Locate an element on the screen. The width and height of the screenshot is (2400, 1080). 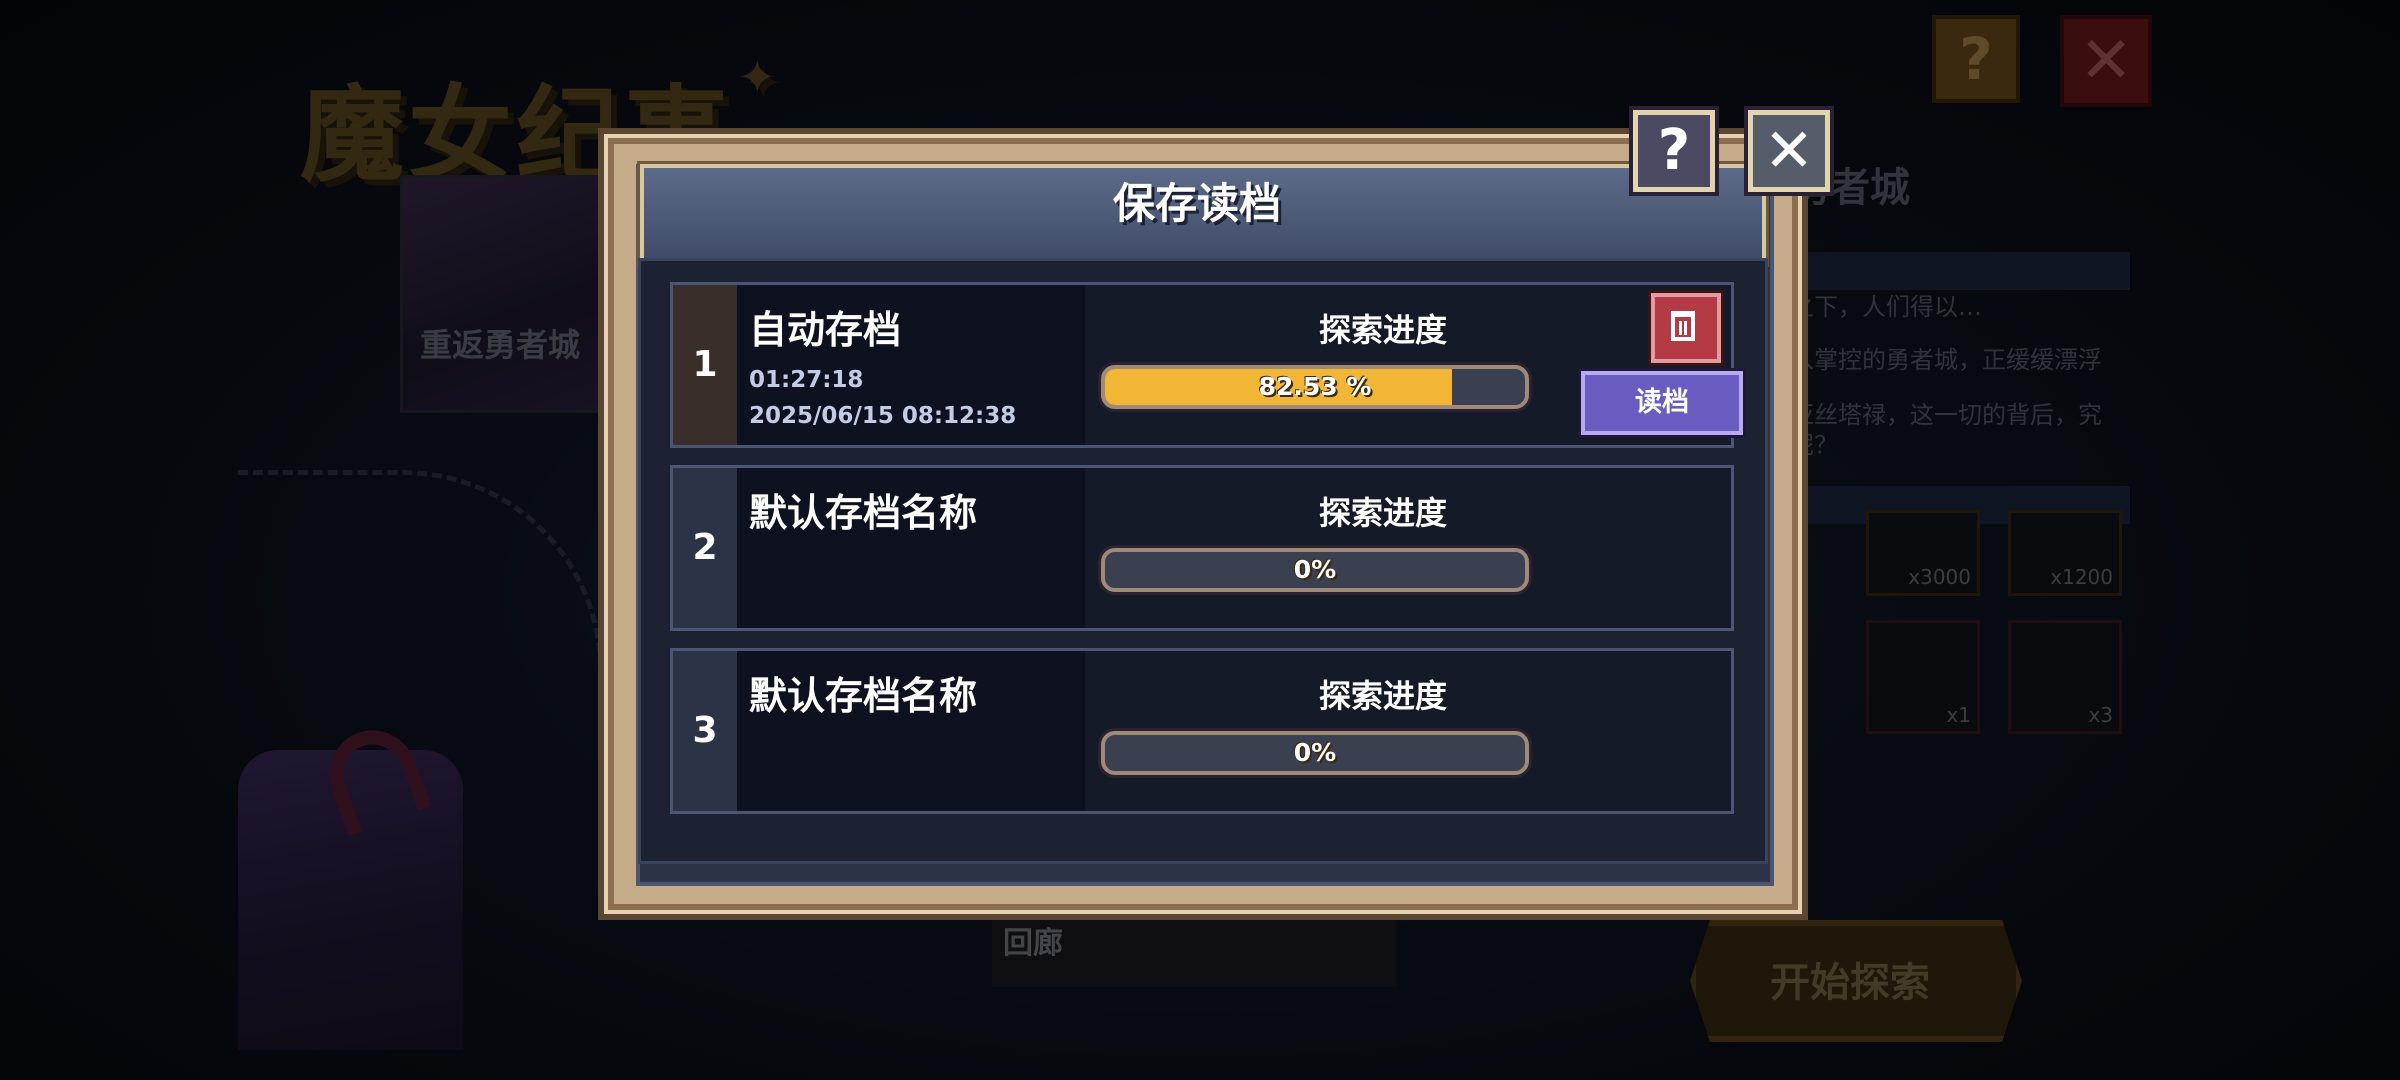
load-save-button: 读档 is located at coordinates (1662, 403).